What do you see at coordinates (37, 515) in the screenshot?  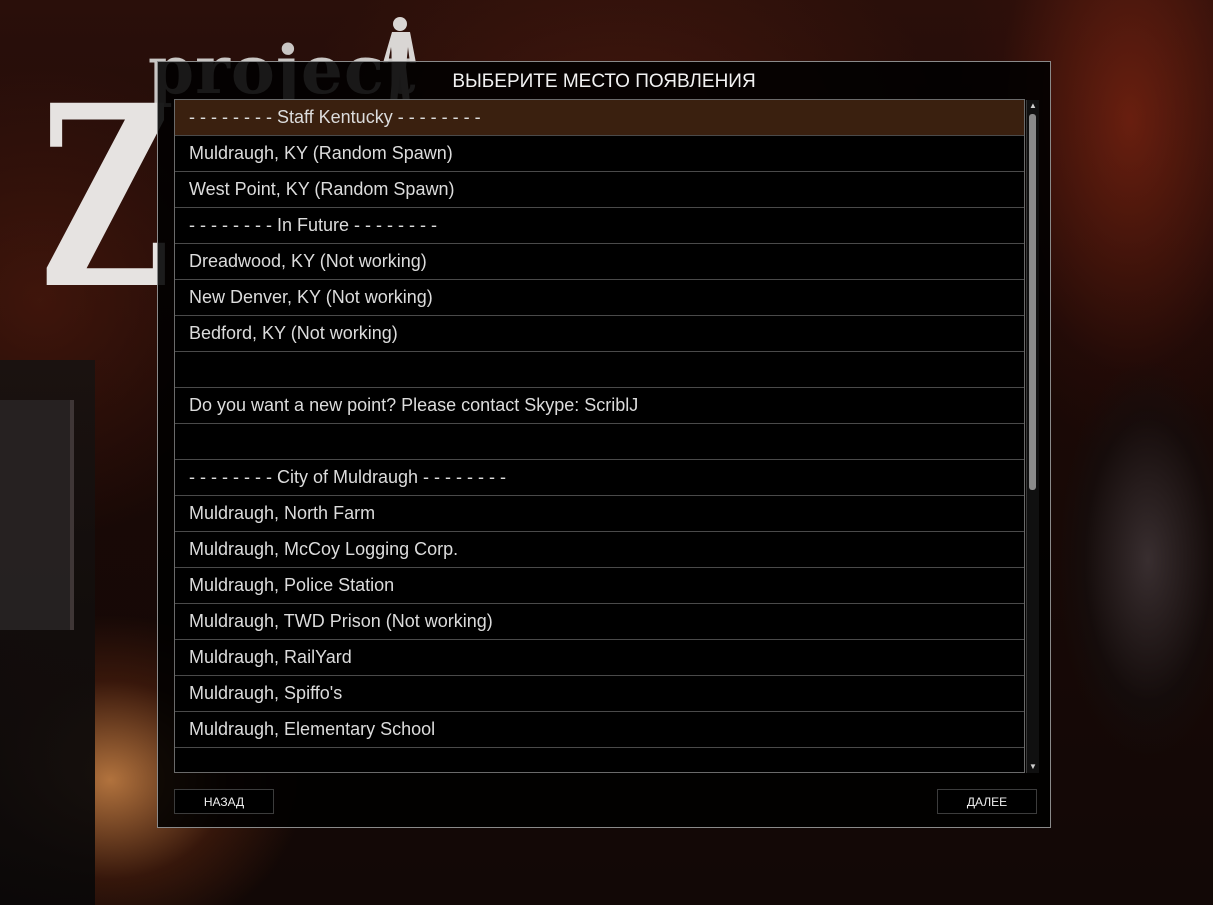 I see `background-chair` at bounding box center [37, 515].